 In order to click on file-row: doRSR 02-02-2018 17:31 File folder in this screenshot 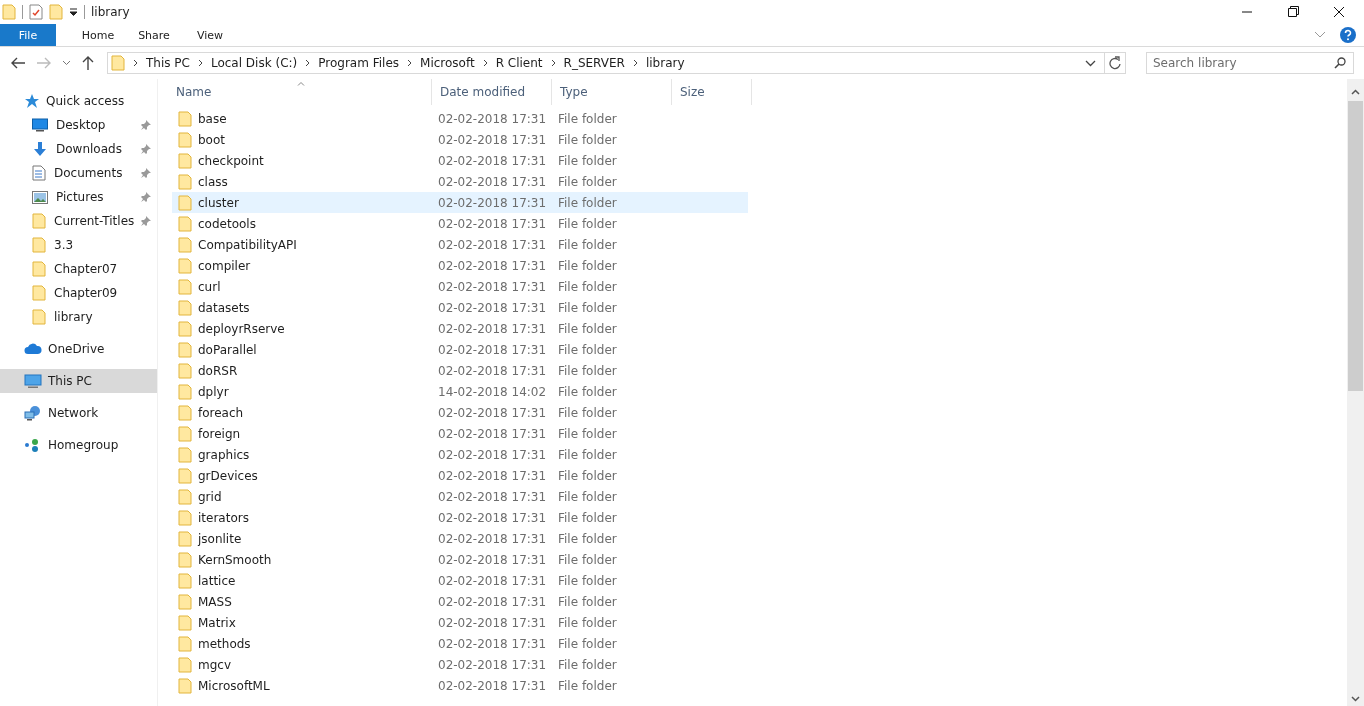, I will do `click(460, 370)`.